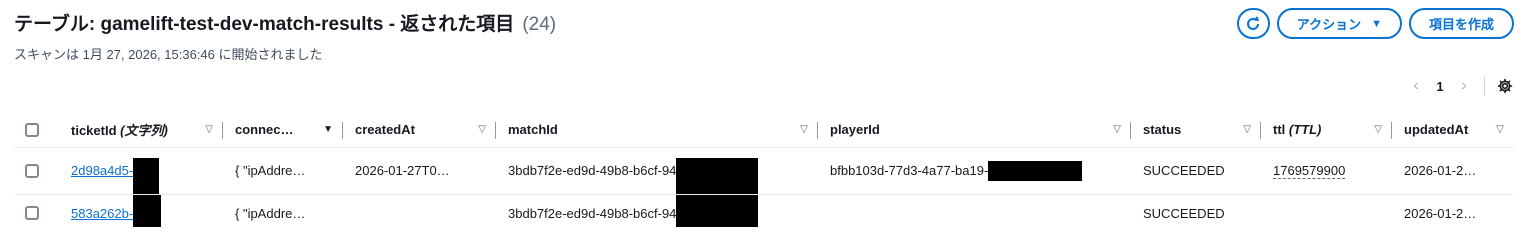 The height and width of the screenshot is (240, 1535). I want to click on pager-divider, so click(1484, 86).